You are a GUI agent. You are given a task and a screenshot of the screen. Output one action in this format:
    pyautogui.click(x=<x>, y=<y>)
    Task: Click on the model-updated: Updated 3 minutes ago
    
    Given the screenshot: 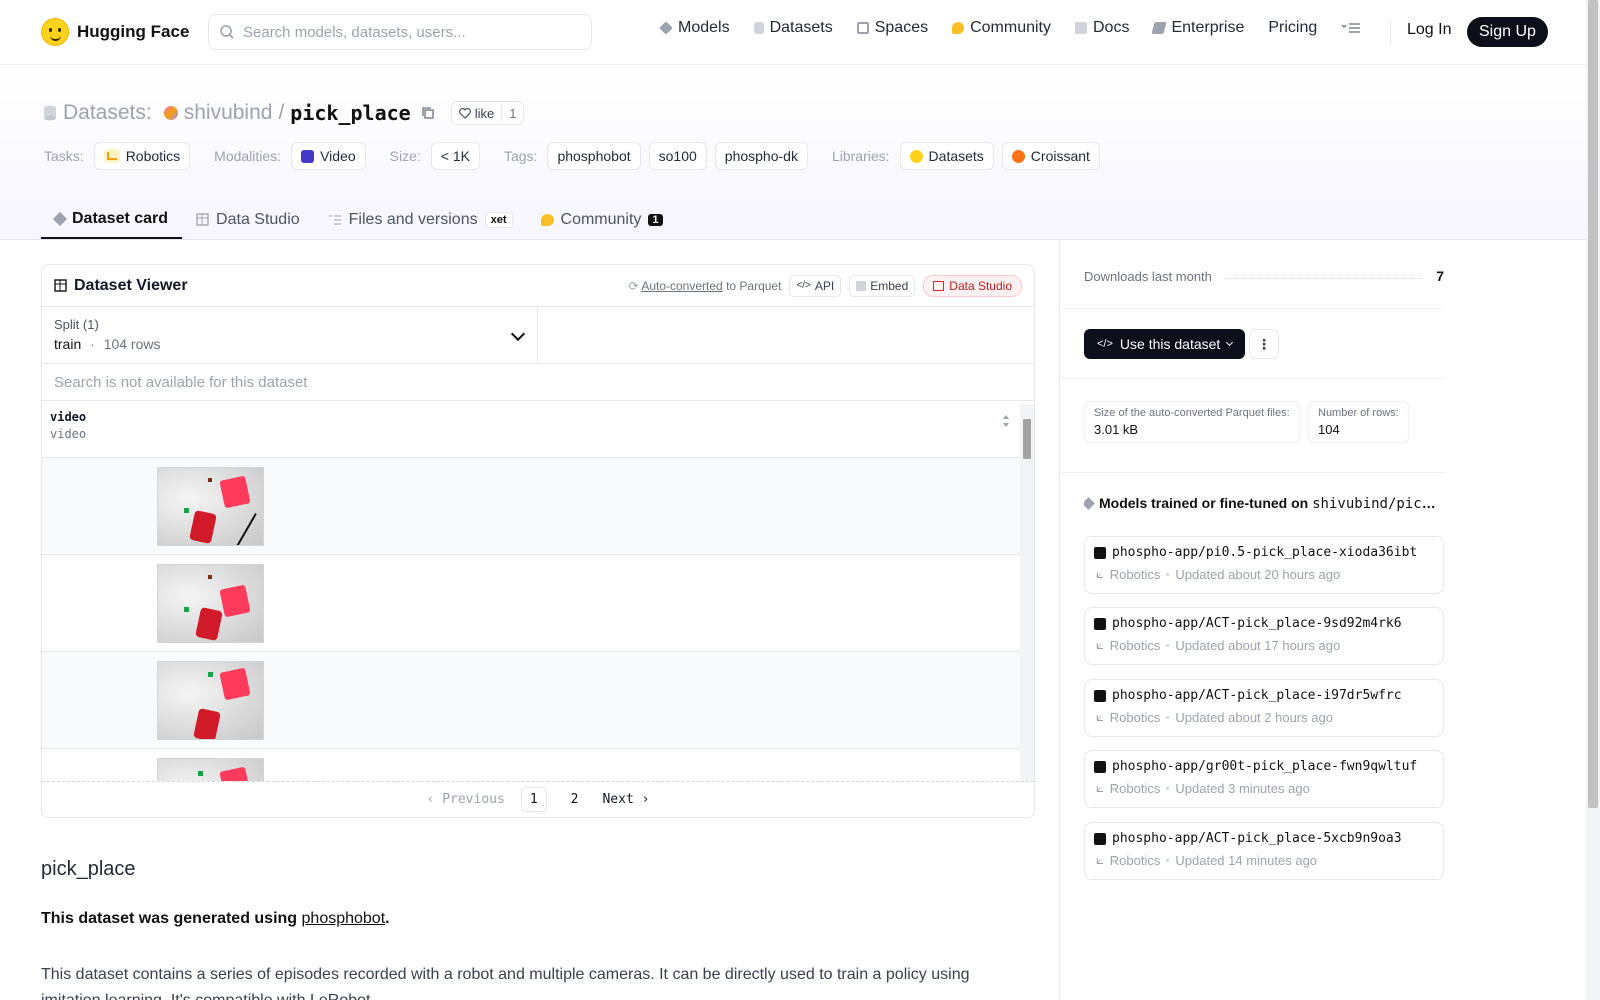 What is the action you would take?
    pyautogui.click(x=1242, y=788)
    